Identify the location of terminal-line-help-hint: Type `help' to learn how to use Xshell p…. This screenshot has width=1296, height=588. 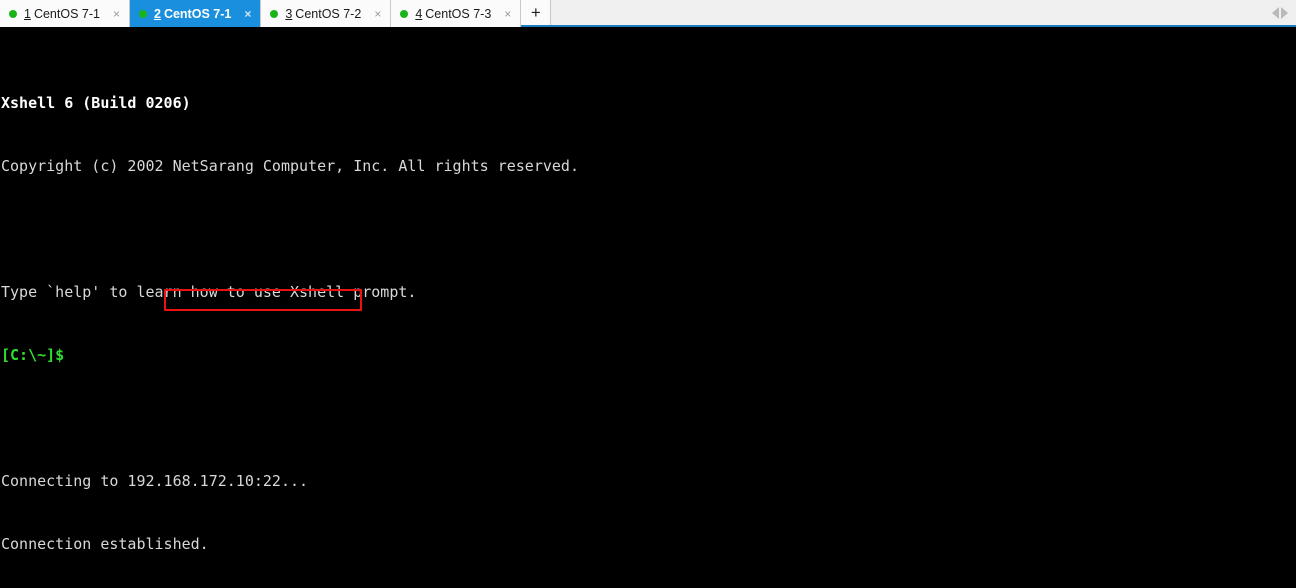
(648, 292).